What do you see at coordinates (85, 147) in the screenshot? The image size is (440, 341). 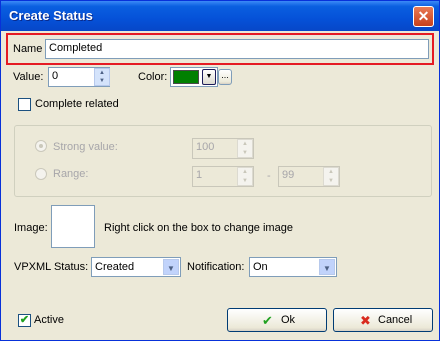 I see `strong-value-label: Strong value:` at bounding box center [85, 147].